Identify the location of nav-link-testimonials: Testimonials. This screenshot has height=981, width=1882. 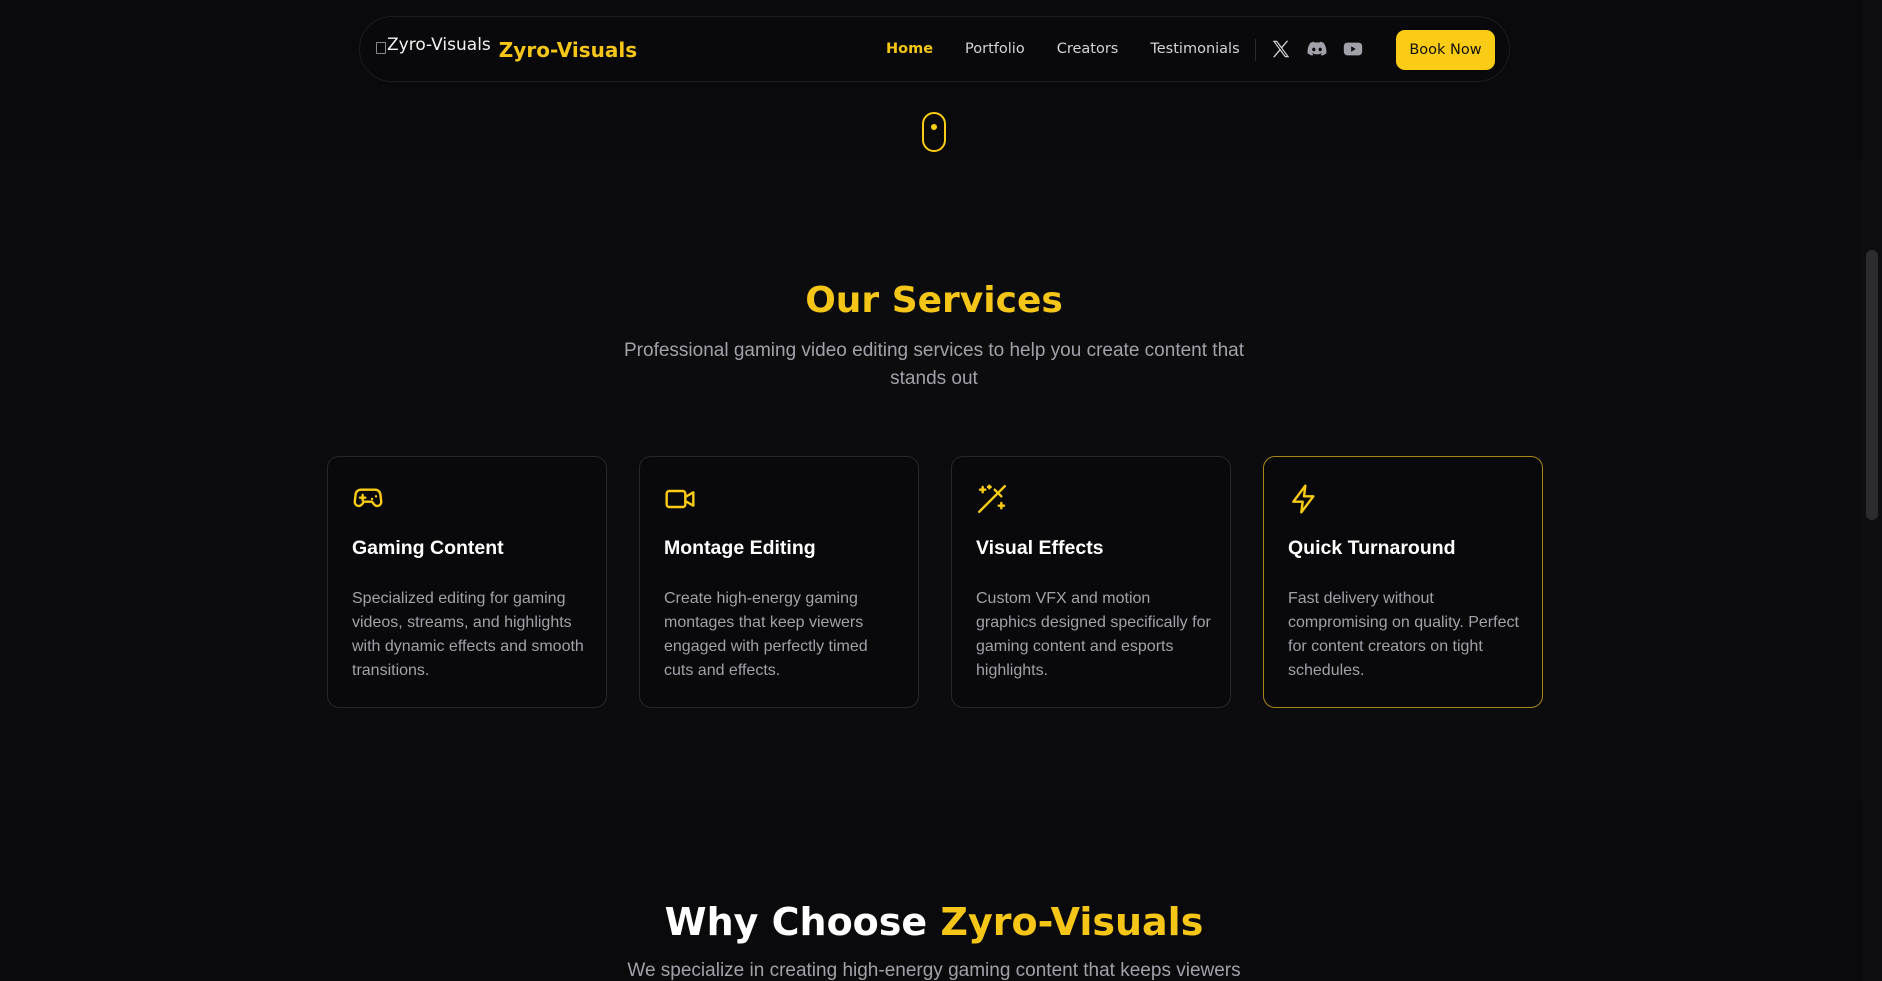
(1194, 49).